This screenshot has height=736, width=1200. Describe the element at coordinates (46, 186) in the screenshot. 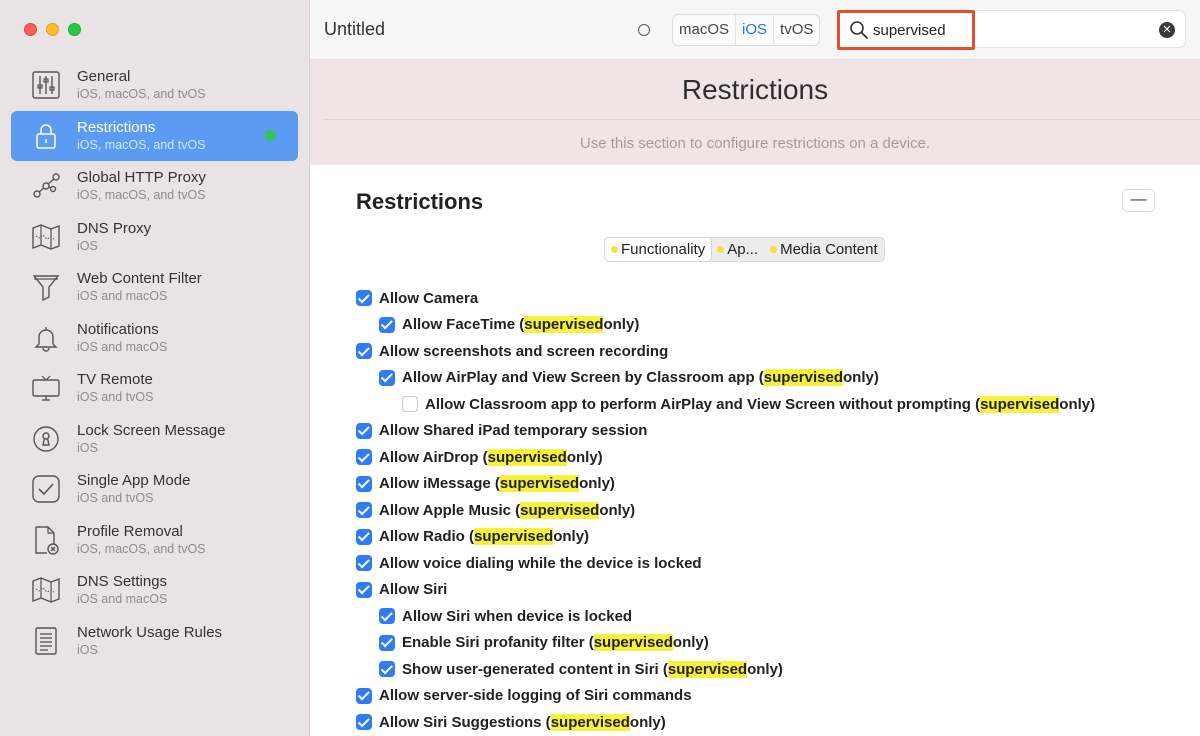

I see `proxy-nodes-icon` at that location.